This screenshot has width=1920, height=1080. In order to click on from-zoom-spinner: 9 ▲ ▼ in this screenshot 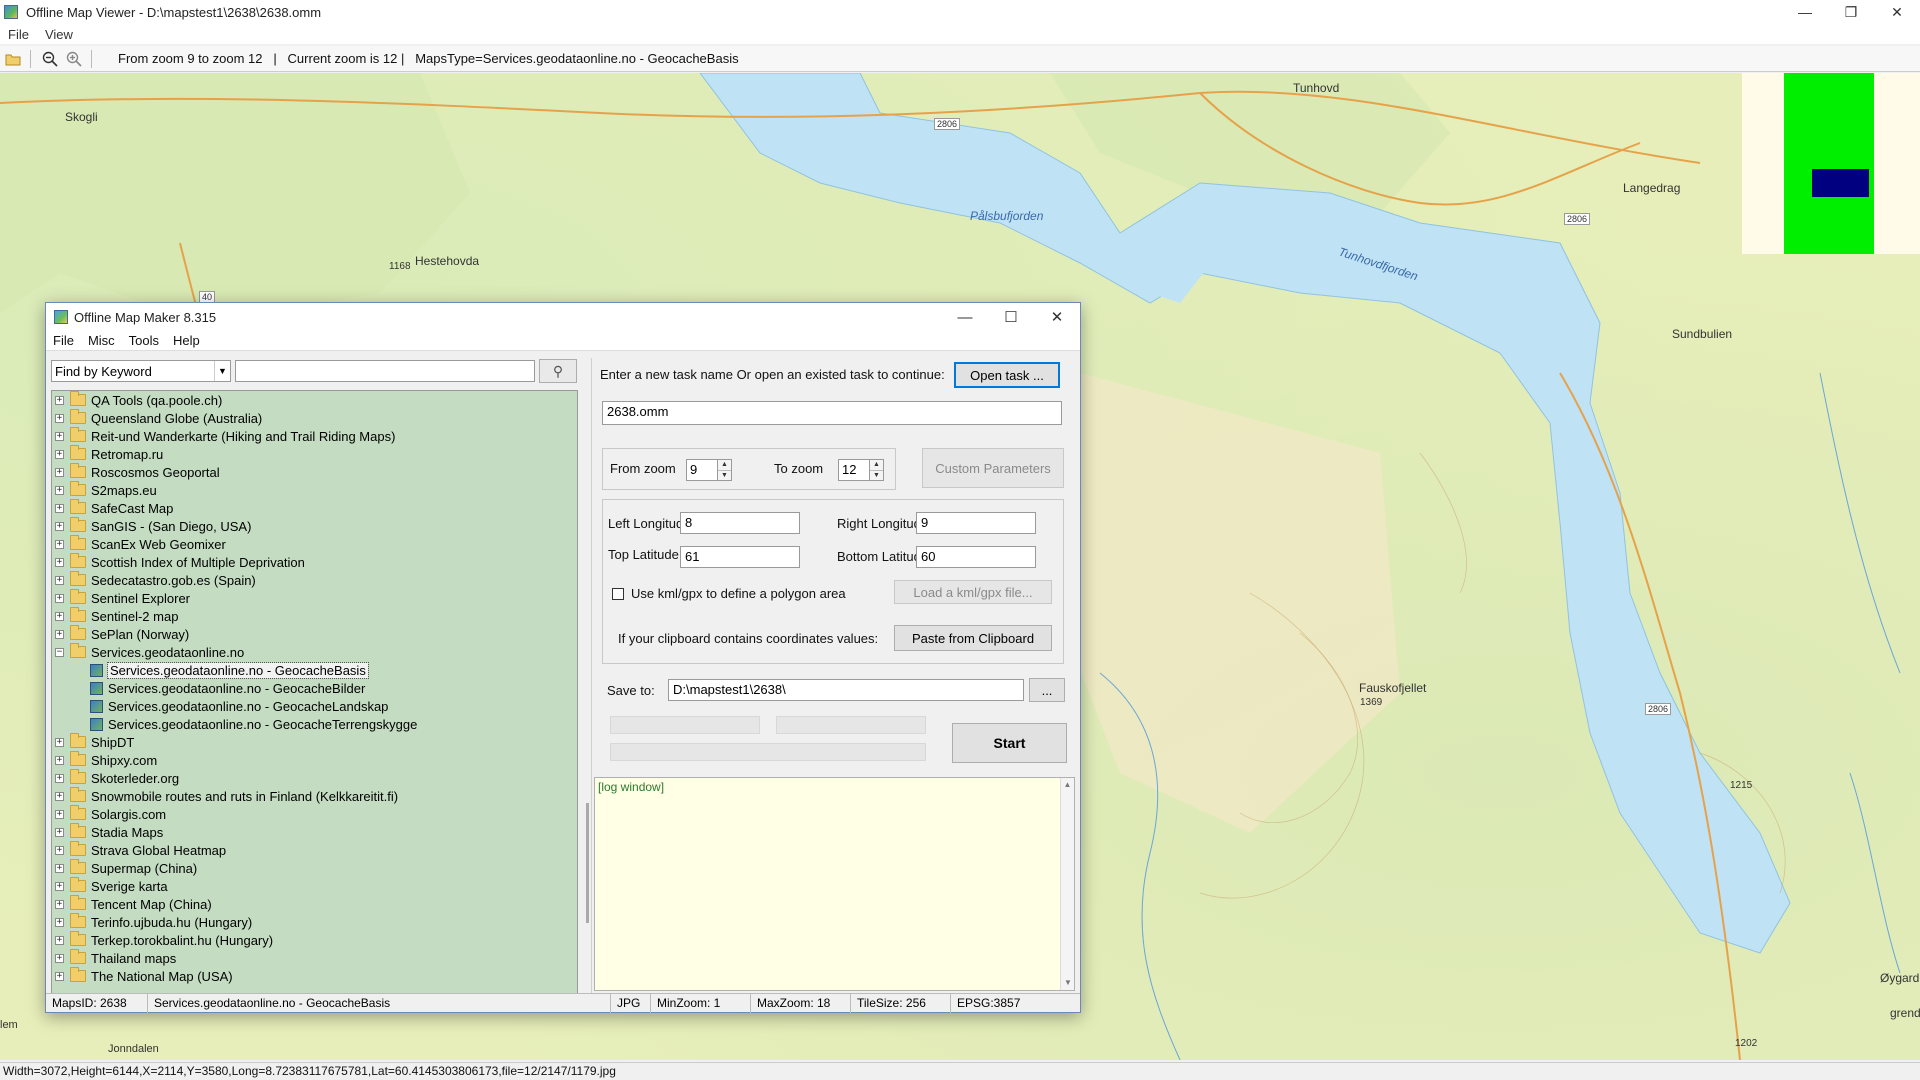, I will do `click(709, 470)`.